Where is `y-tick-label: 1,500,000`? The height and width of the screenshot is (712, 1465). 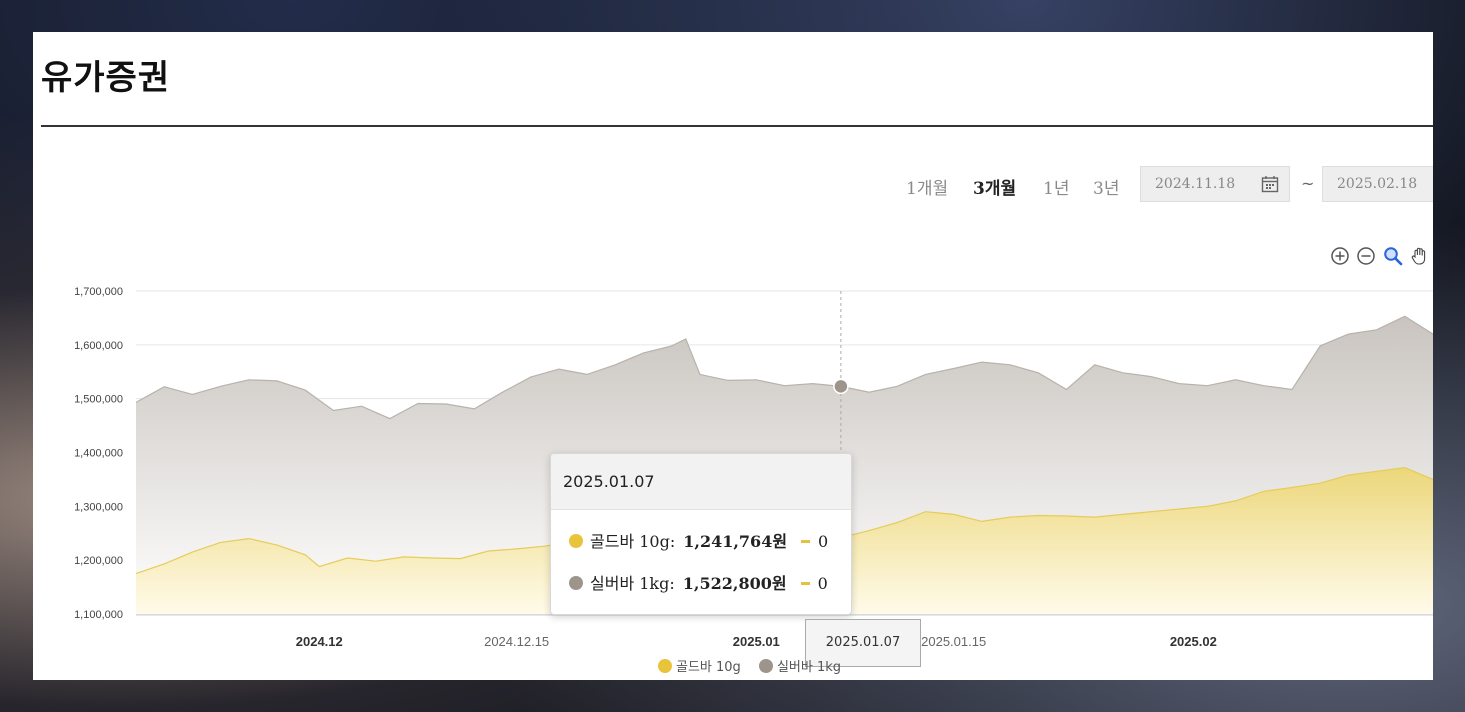
y-tick-label: 1,500,000 is located at coordinates (98, 400).